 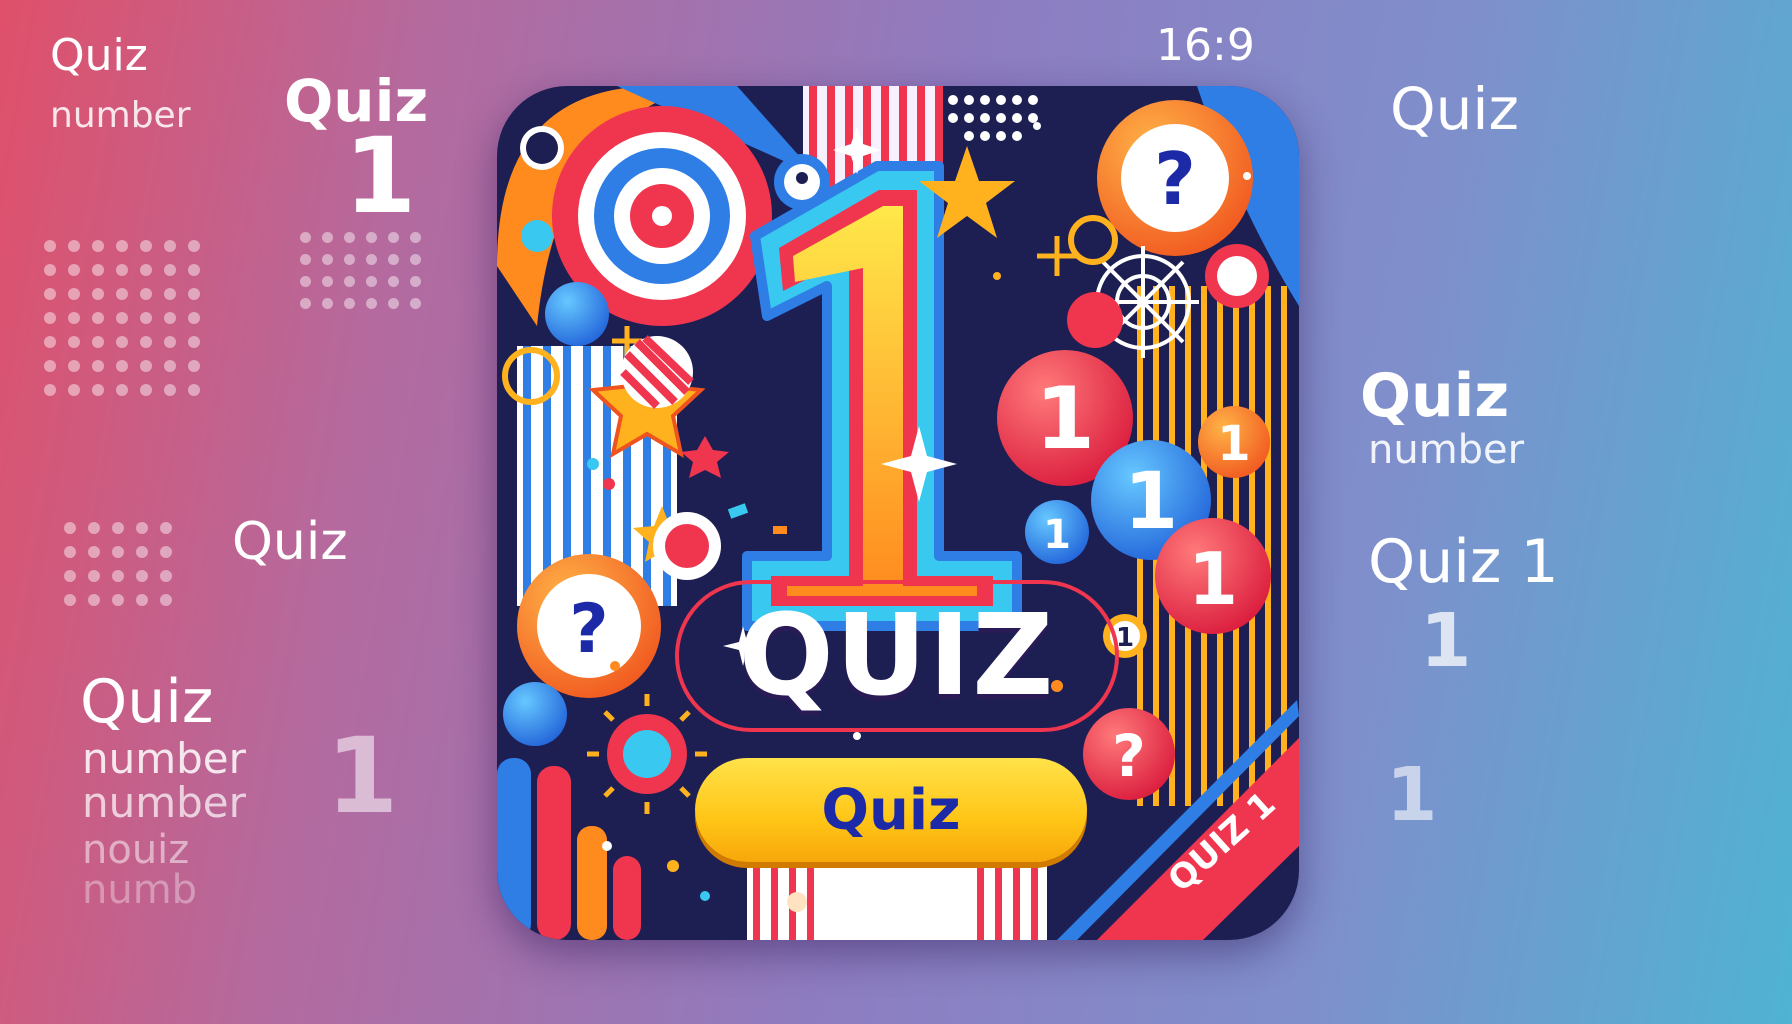 What do you see at coordinates (99, 55) in the screenshot?
I see `quiz-label-small: Quiz` at bounding box center [99, 55].